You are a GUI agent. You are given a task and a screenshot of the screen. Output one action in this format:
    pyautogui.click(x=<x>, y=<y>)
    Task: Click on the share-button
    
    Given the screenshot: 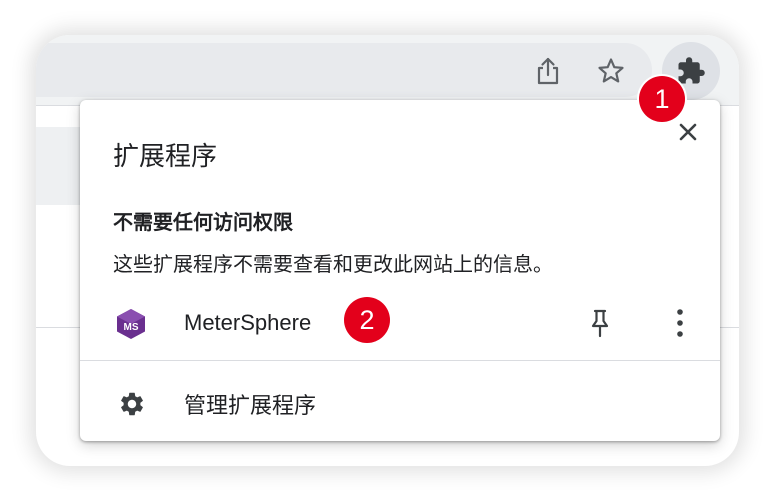 What is the action you would take?
    pyautogui.click(x=548, y=71)
    